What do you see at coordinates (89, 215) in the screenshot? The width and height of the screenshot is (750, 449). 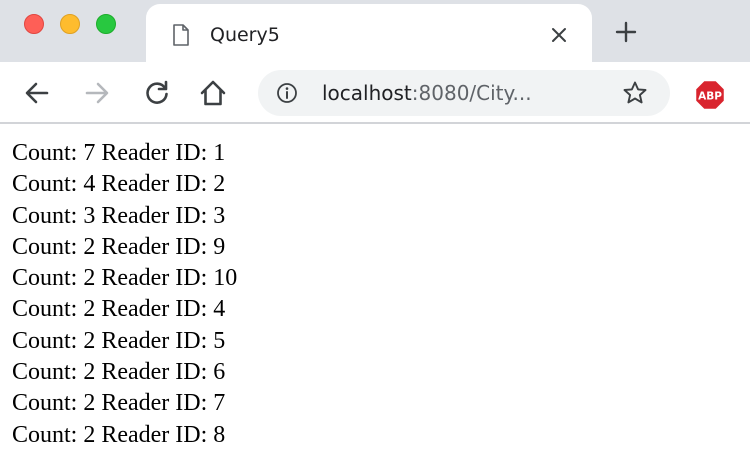 I see `count-value: 3` at bounding box center [89, 215].